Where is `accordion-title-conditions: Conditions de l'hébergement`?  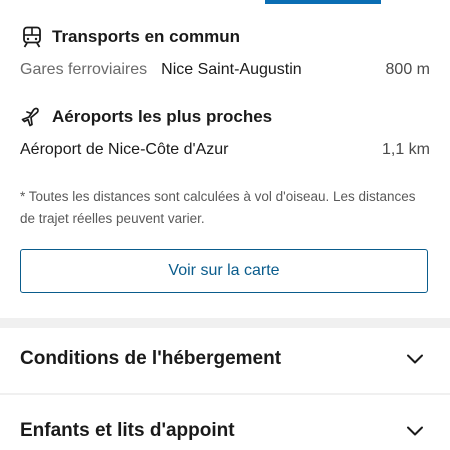
accordion-title-conditions: Conditions de l'hébergement is located at coordinates (151, 358).